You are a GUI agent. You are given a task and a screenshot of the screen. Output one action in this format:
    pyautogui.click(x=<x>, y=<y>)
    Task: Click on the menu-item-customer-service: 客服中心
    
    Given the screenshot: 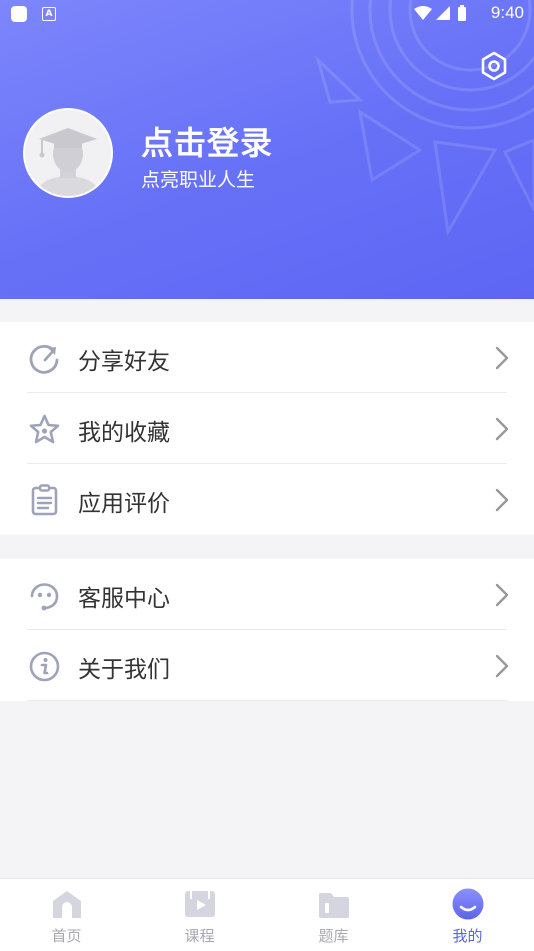 What is the action you would take?
    pyautogui.click(x=267, y=594)
    